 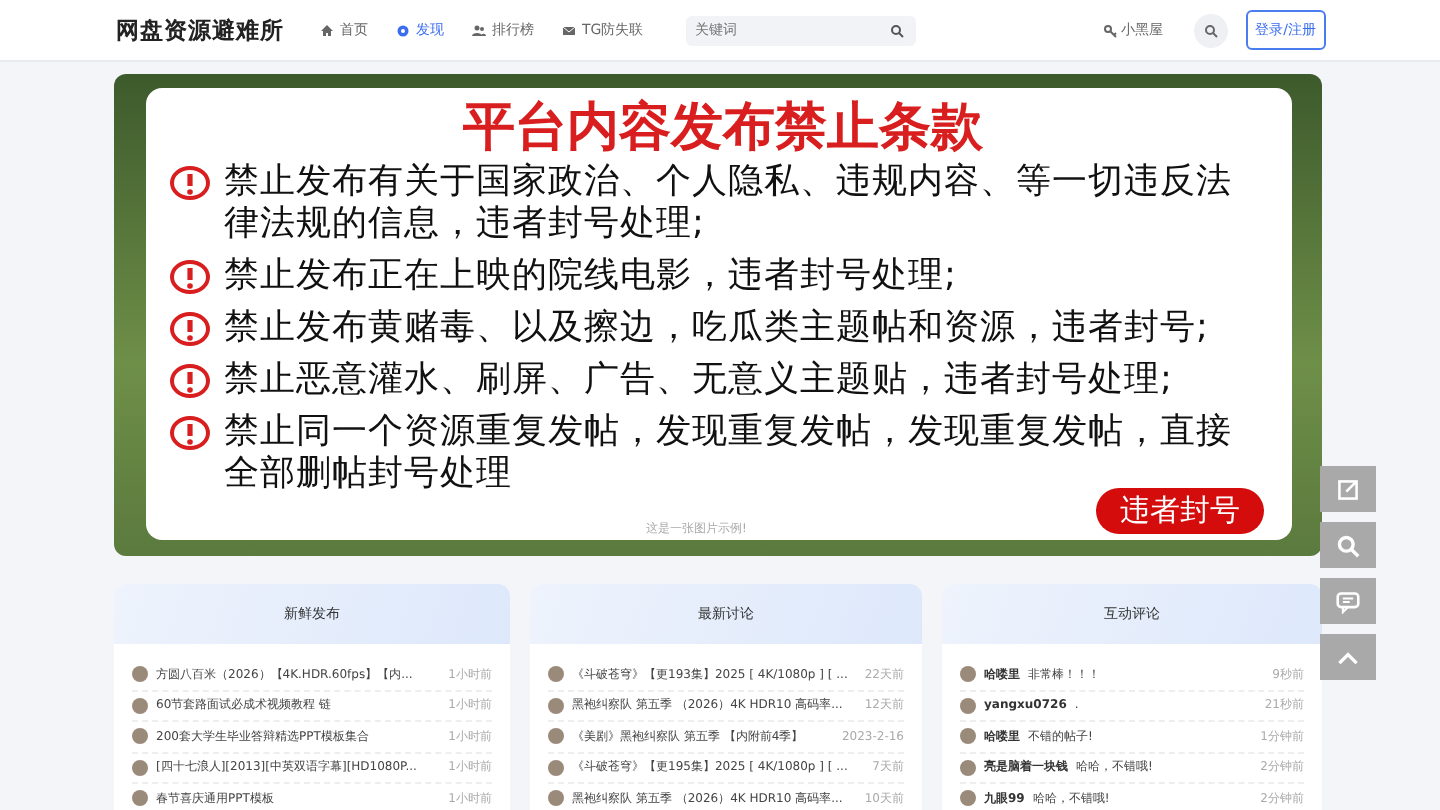 What do you see at coordinates (729, 204) in the screenshot?
I see `rule-text: 禁止发布有关于国家政治、个人隐私、违规内容、等一切违反法律法规的信息，违者封号处理;` at bounding box center [729, 204].